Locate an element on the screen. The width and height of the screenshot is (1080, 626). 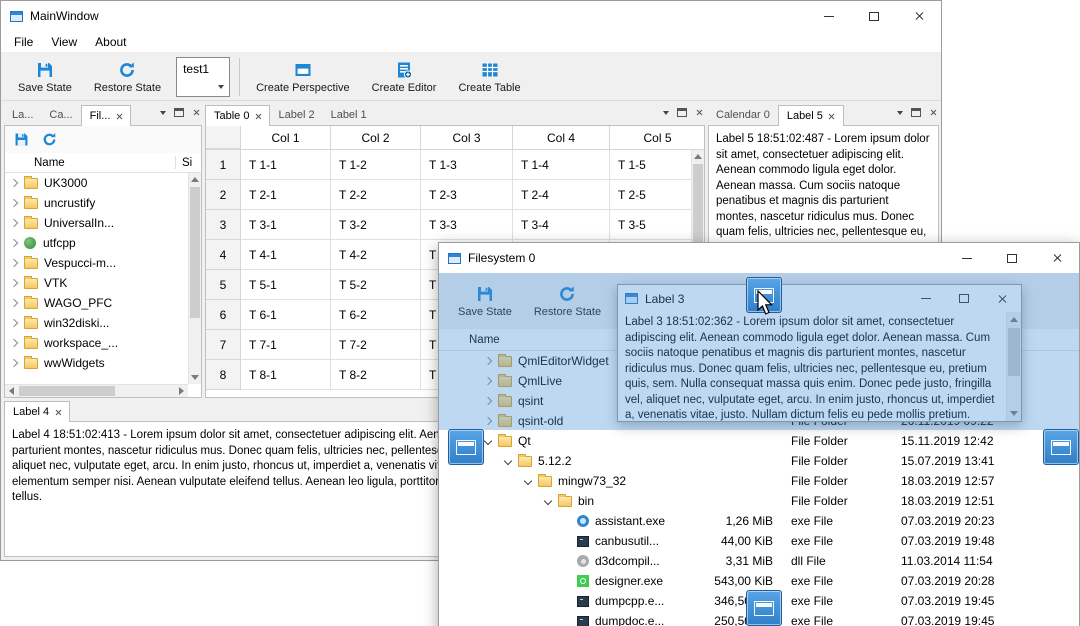
vertical-scrollbar is located at coordinates (194, 278).